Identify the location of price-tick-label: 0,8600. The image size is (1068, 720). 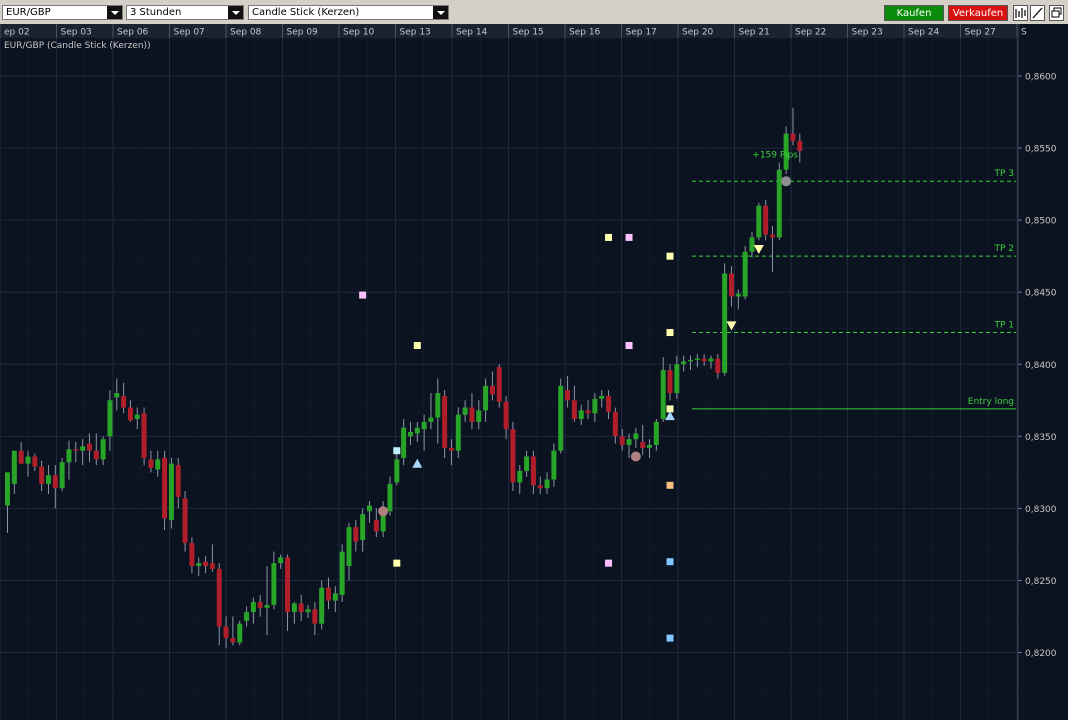
(1041, 78).